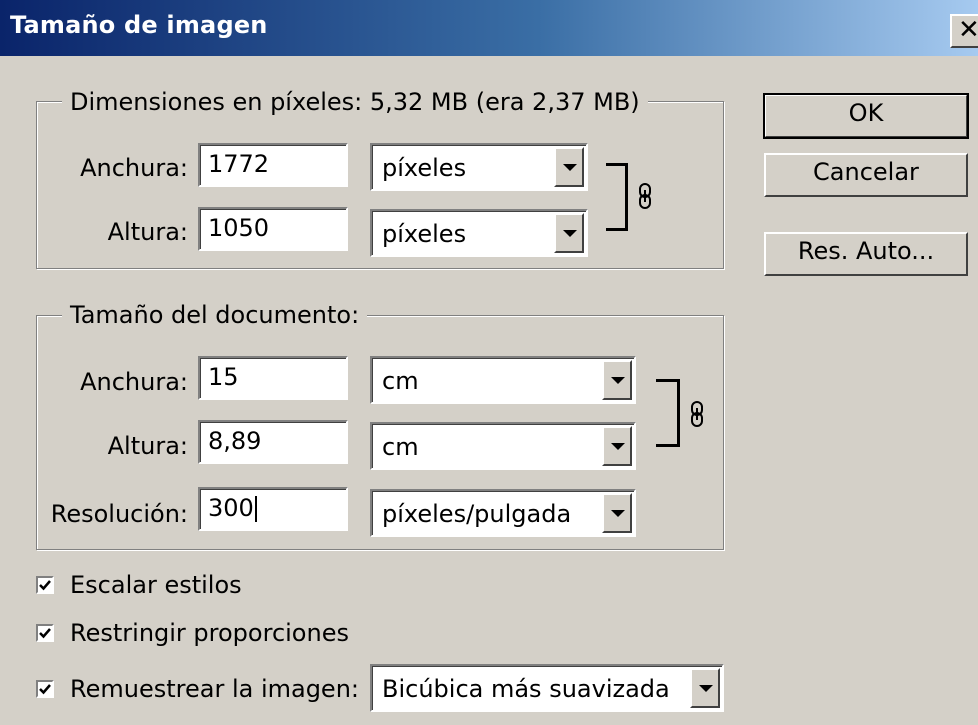  What do you see at coordinates (119, 514) in the screenshot?
I see `resolution-label: Resolución:` at bounding box center [119, 514].